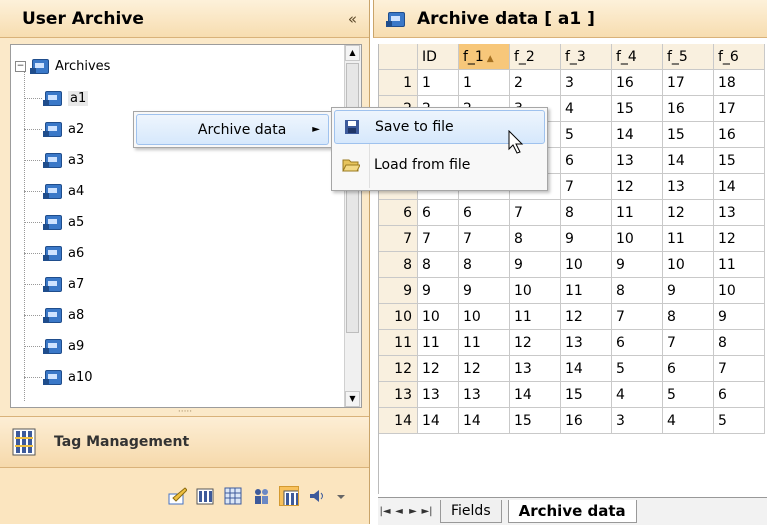 The image size is (767, 525). Describe the element at coordinates (586, 57) in the screenshot. I see `column-header-f_3: f_3` at that location.